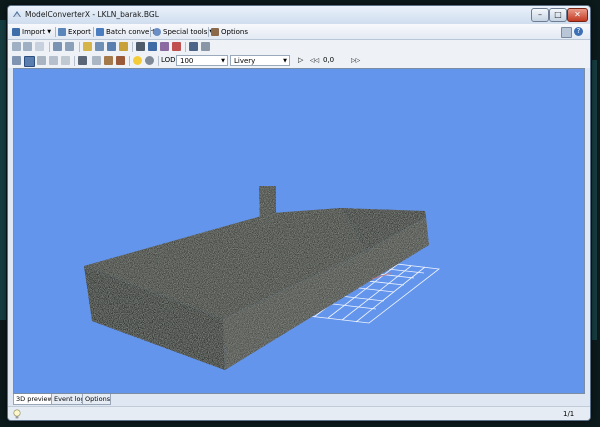 The image size is (600, 427). I want to click on building-chimney, so click(267, 206).